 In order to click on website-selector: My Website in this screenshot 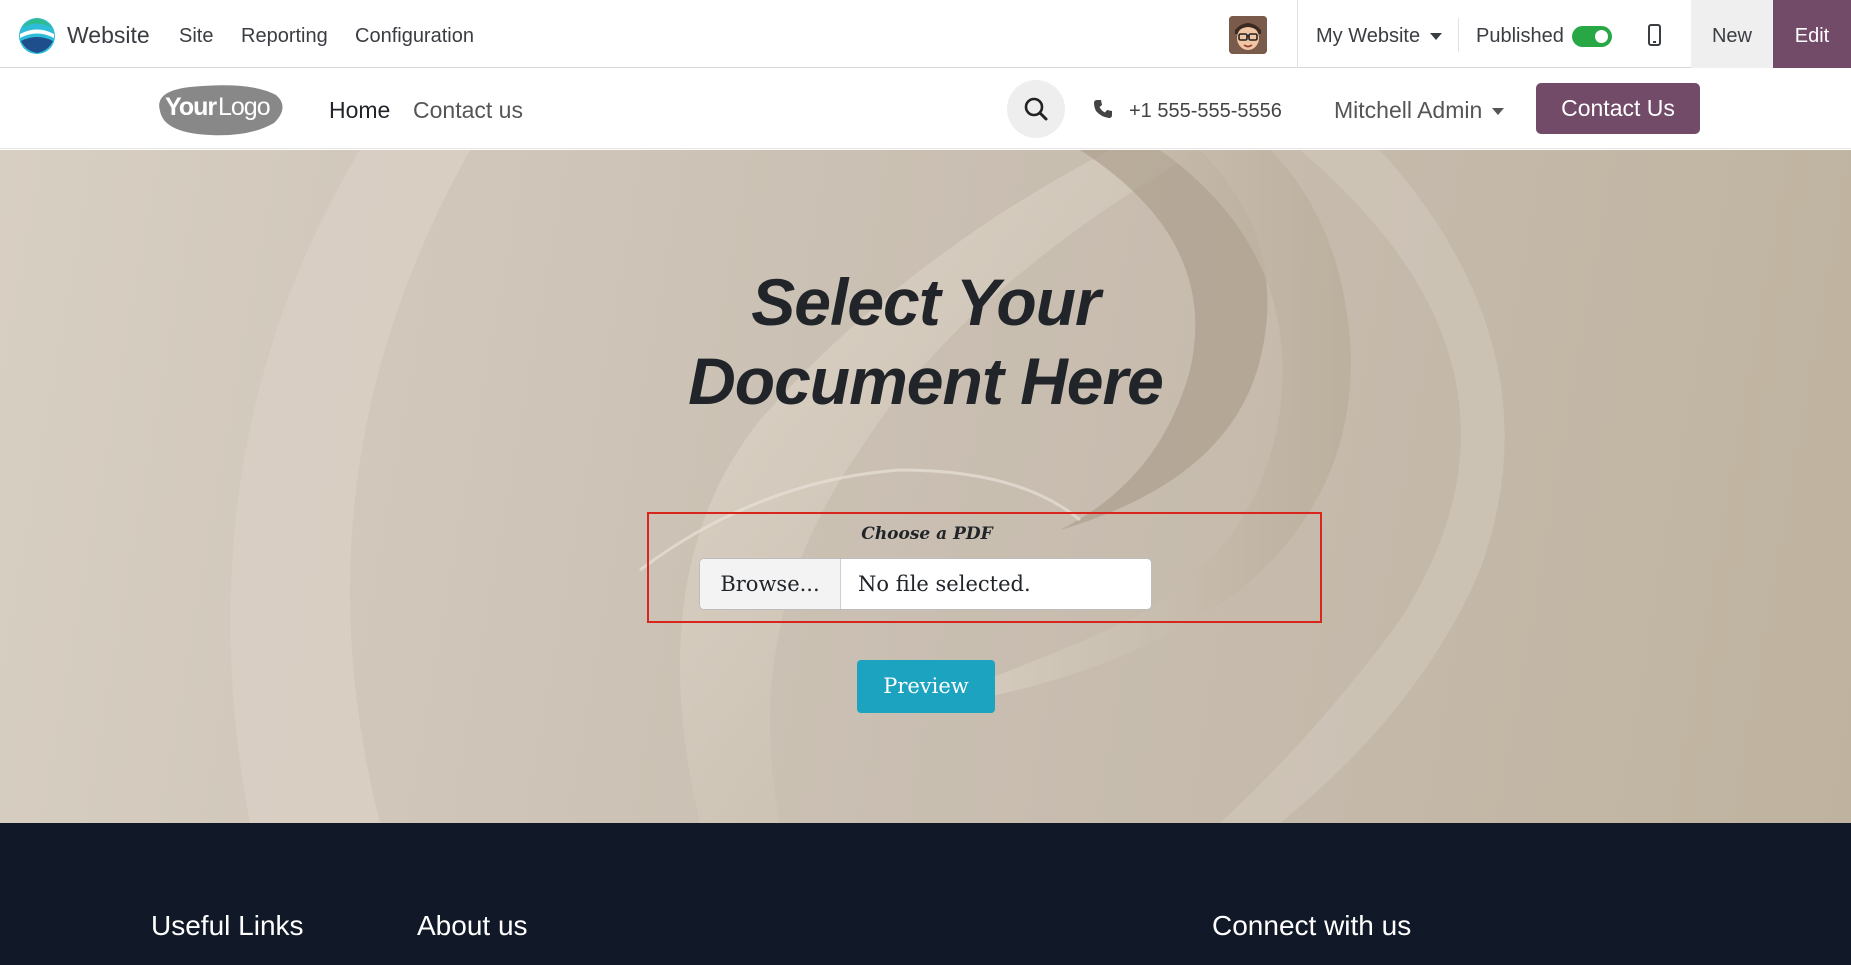, I will do `click(1379, 36)`.